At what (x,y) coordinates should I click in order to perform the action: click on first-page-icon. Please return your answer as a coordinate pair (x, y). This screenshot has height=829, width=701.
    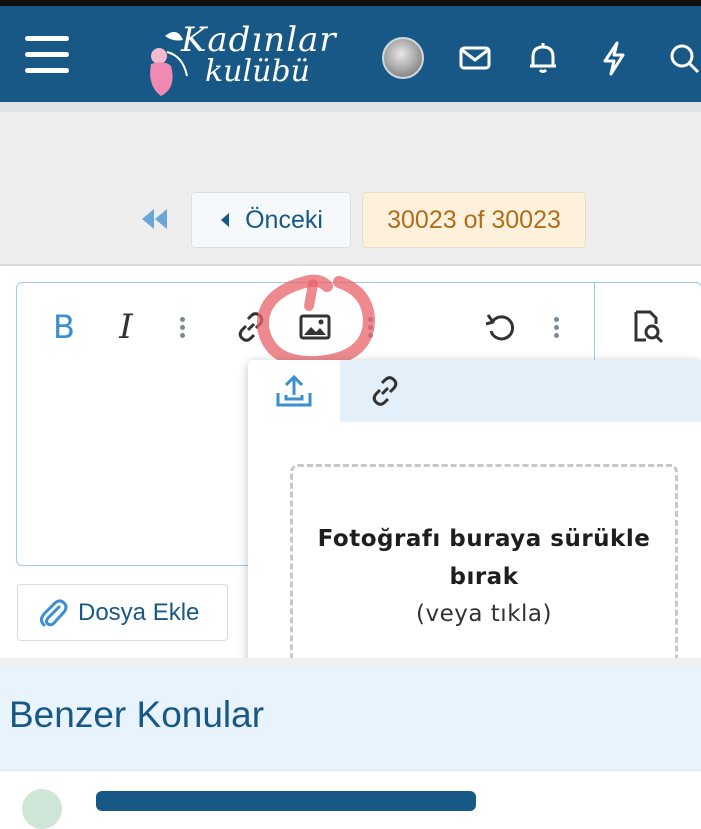
    Looking at the image, I should click on (155, 219).